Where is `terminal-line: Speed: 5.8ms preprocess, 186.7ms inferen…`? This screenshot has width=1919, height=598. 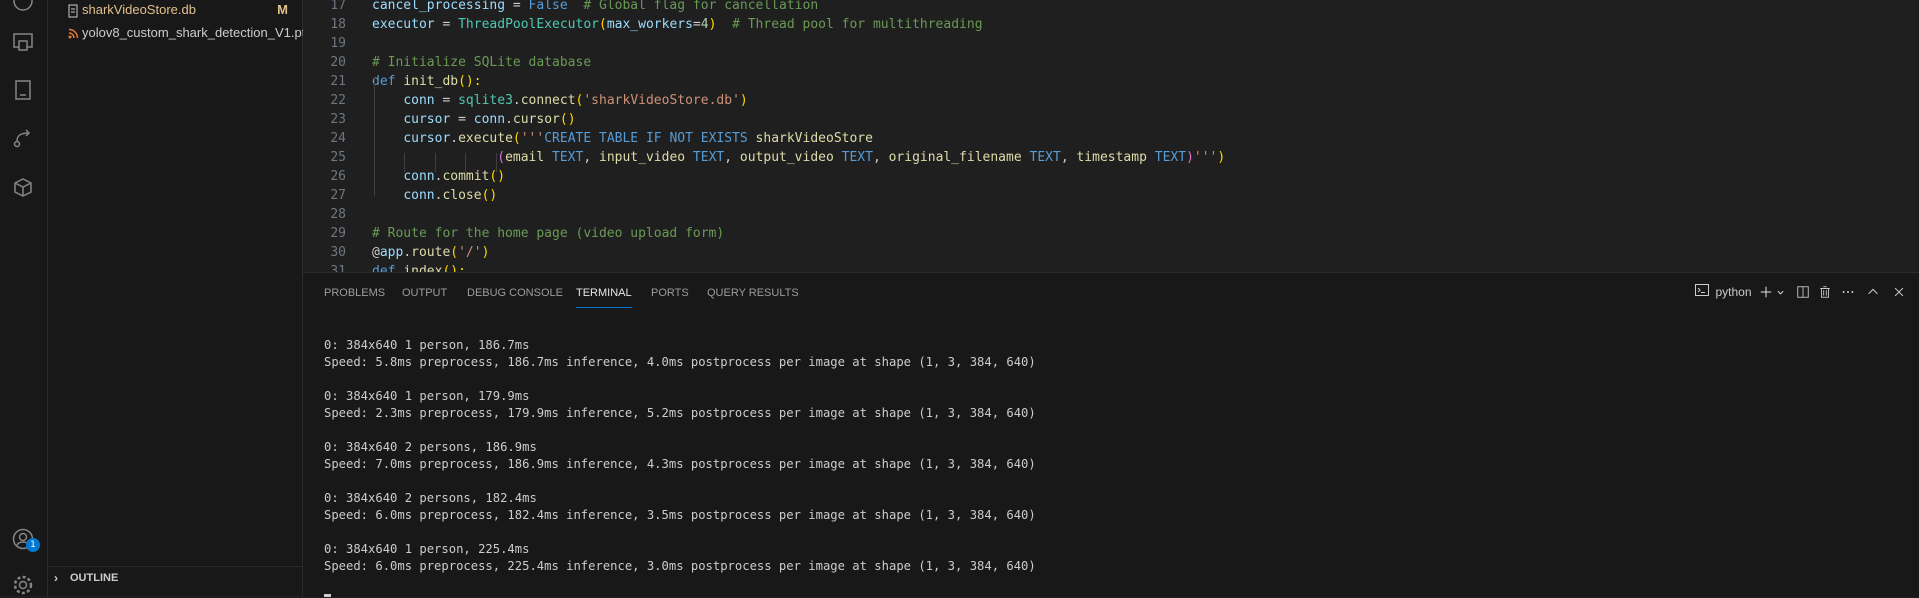
terminal-line: Speed: 5.8ms preprocess, 186.7ms inferen… is located at coordinates (680, 362).